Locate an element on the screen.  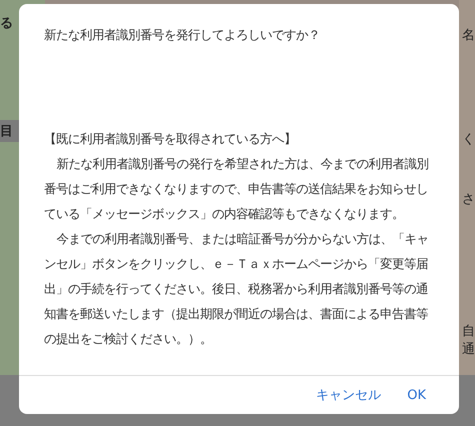
notice-heading: 【既に利用者識別番号を取得されている方へ】 is located at coordinates (170, 139).